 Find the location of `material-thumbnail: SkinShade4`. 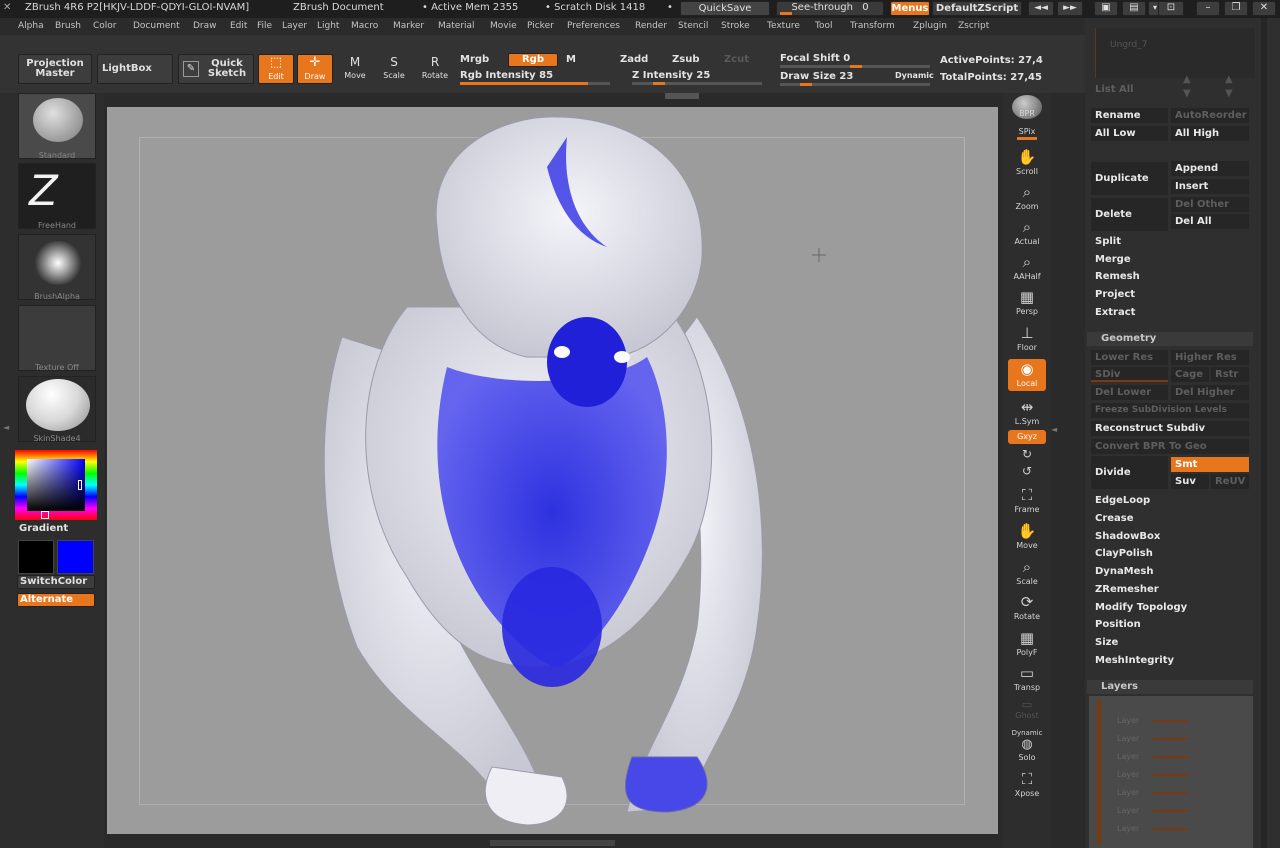

material-thumbnail: SkinShade4 is located at coordinates (57, 409).